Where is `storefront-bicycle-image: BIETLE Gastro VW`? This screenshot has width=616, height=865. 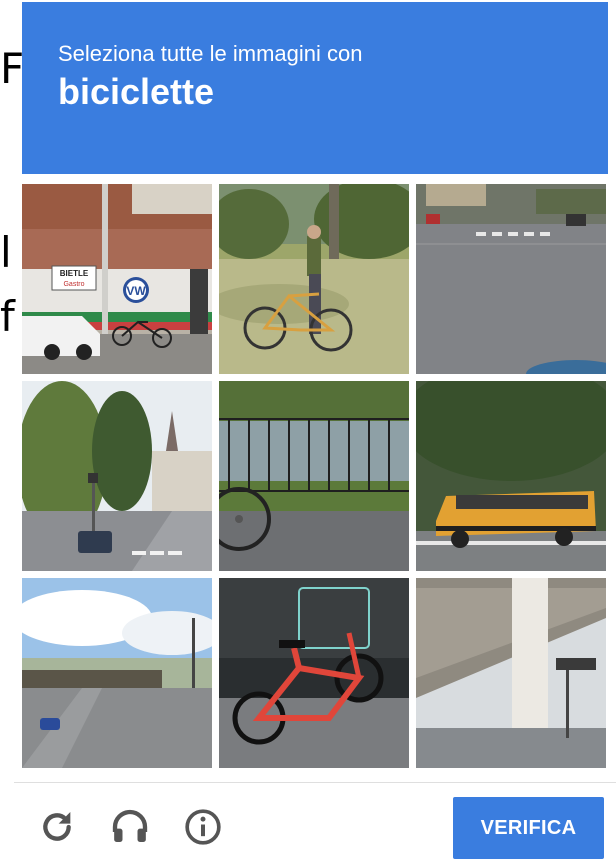
storefront-bicycle-image: BIETLE Gastro VW is located at coordinates (117, 279).